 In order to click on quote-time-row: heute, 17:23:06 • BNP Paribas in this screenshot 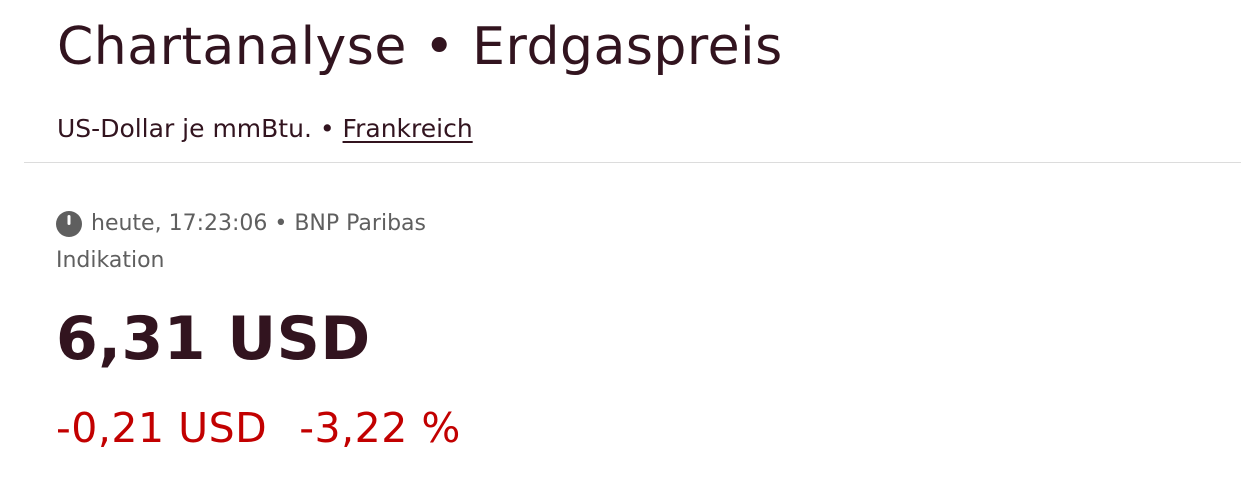, I will do `click(241, 224)`.